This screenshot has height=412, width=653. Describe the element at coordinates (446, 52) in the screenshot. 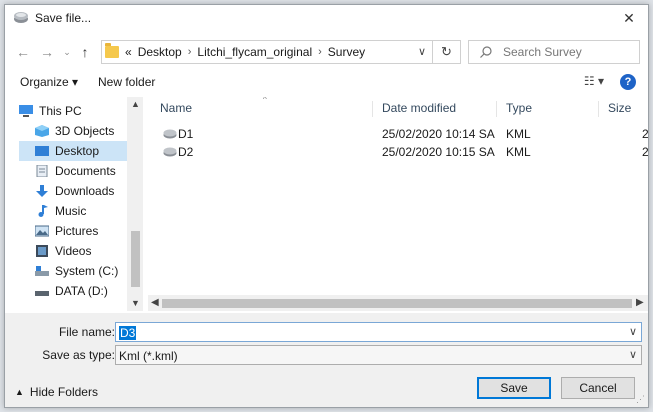

I see `refresh-button: ↻` at that location.